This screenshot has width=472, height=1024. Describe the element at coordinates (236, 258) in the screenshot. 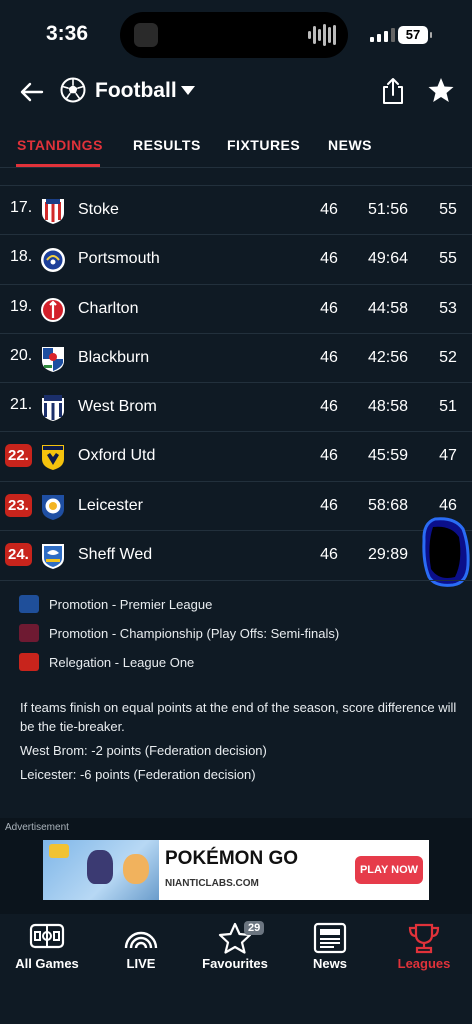

I see `table-row: 18. Portsmouth 46 49:64 55` at that location.